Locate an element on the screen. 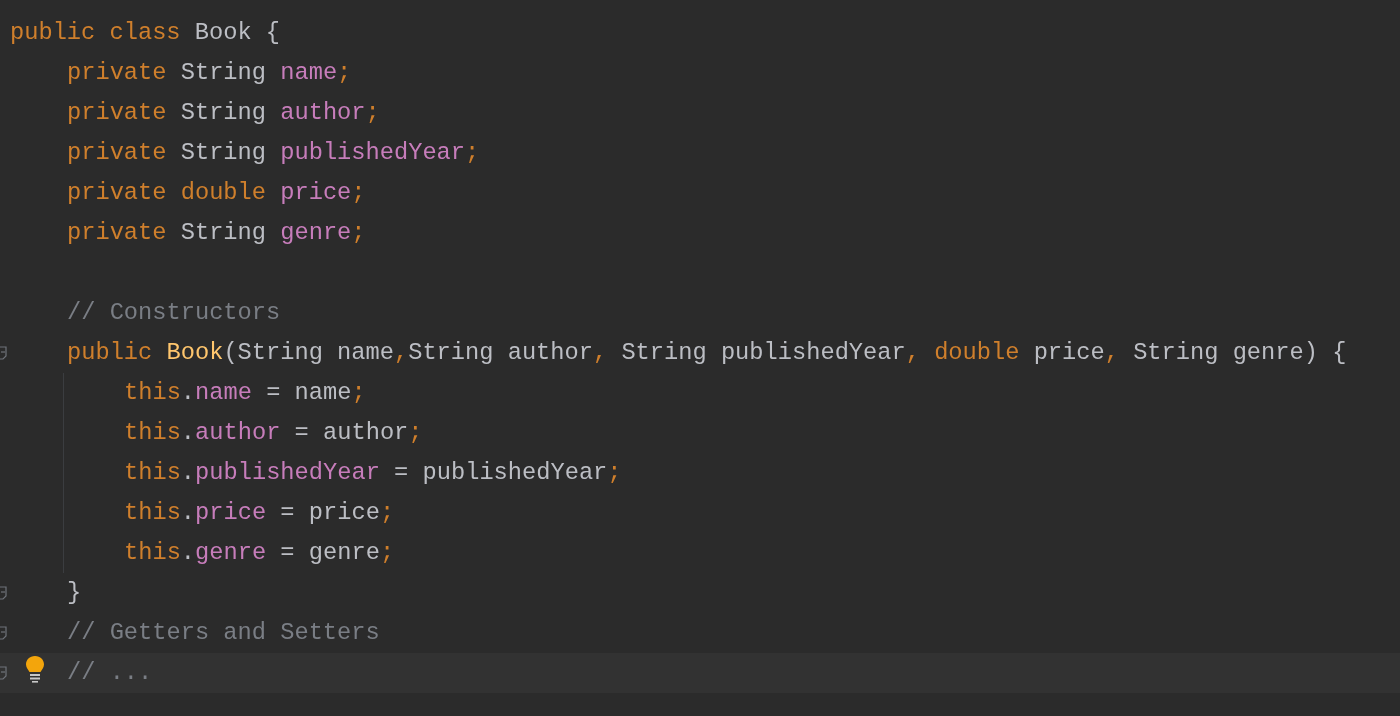 The image size is (1400, 716). code-line: private String author; is located at coordinates (223, 113).